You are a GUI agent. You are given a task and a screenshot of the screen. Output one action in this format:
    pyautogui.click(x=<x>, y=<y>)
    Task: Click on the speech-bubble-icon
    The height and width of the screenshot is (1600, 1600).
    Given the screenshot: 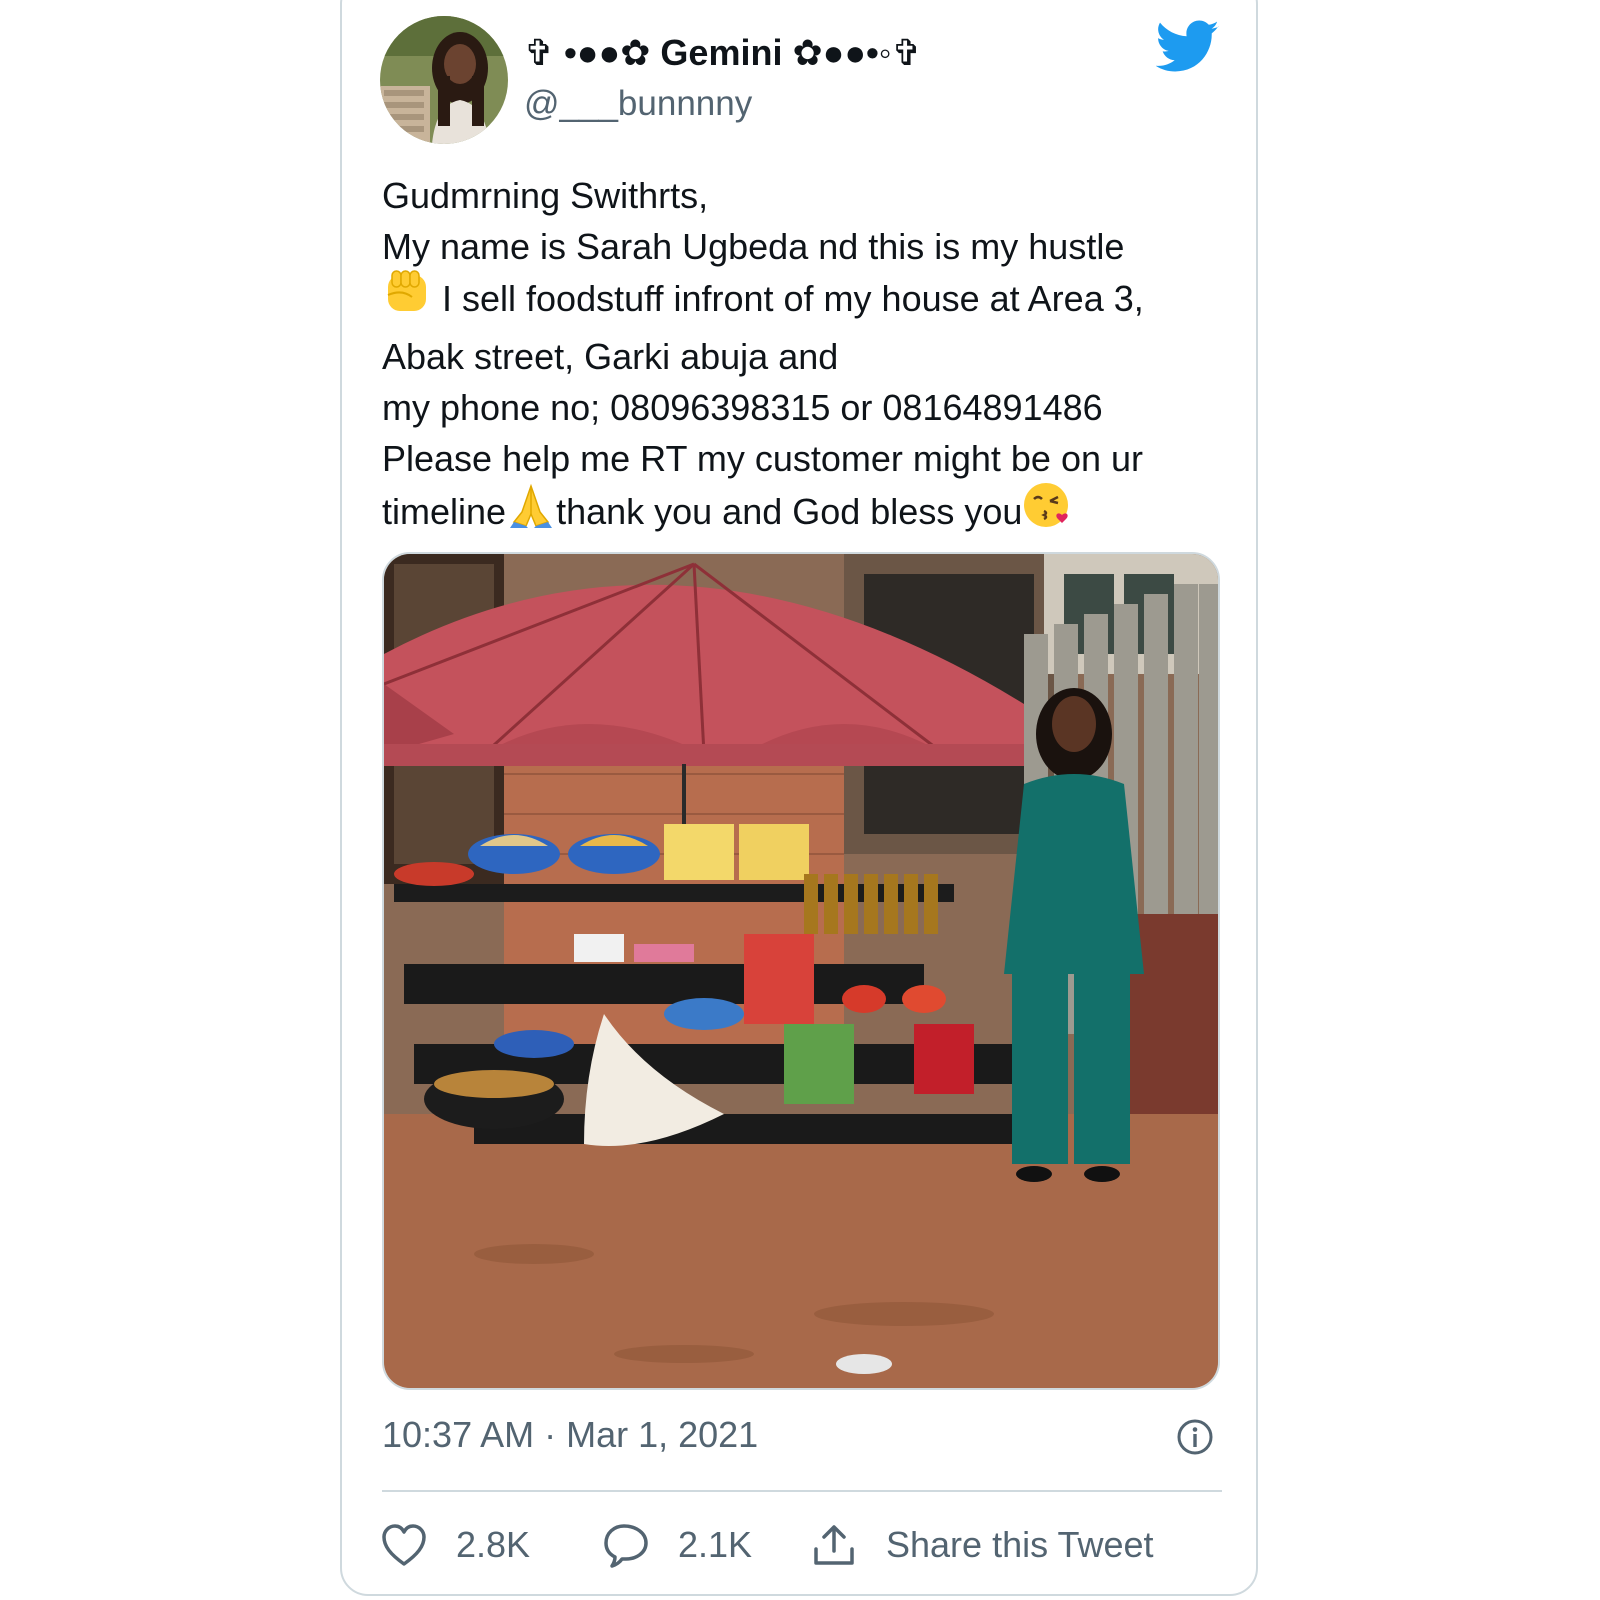 What is the action you would take?
    pyautogui.click(x=626, y=1546)
    